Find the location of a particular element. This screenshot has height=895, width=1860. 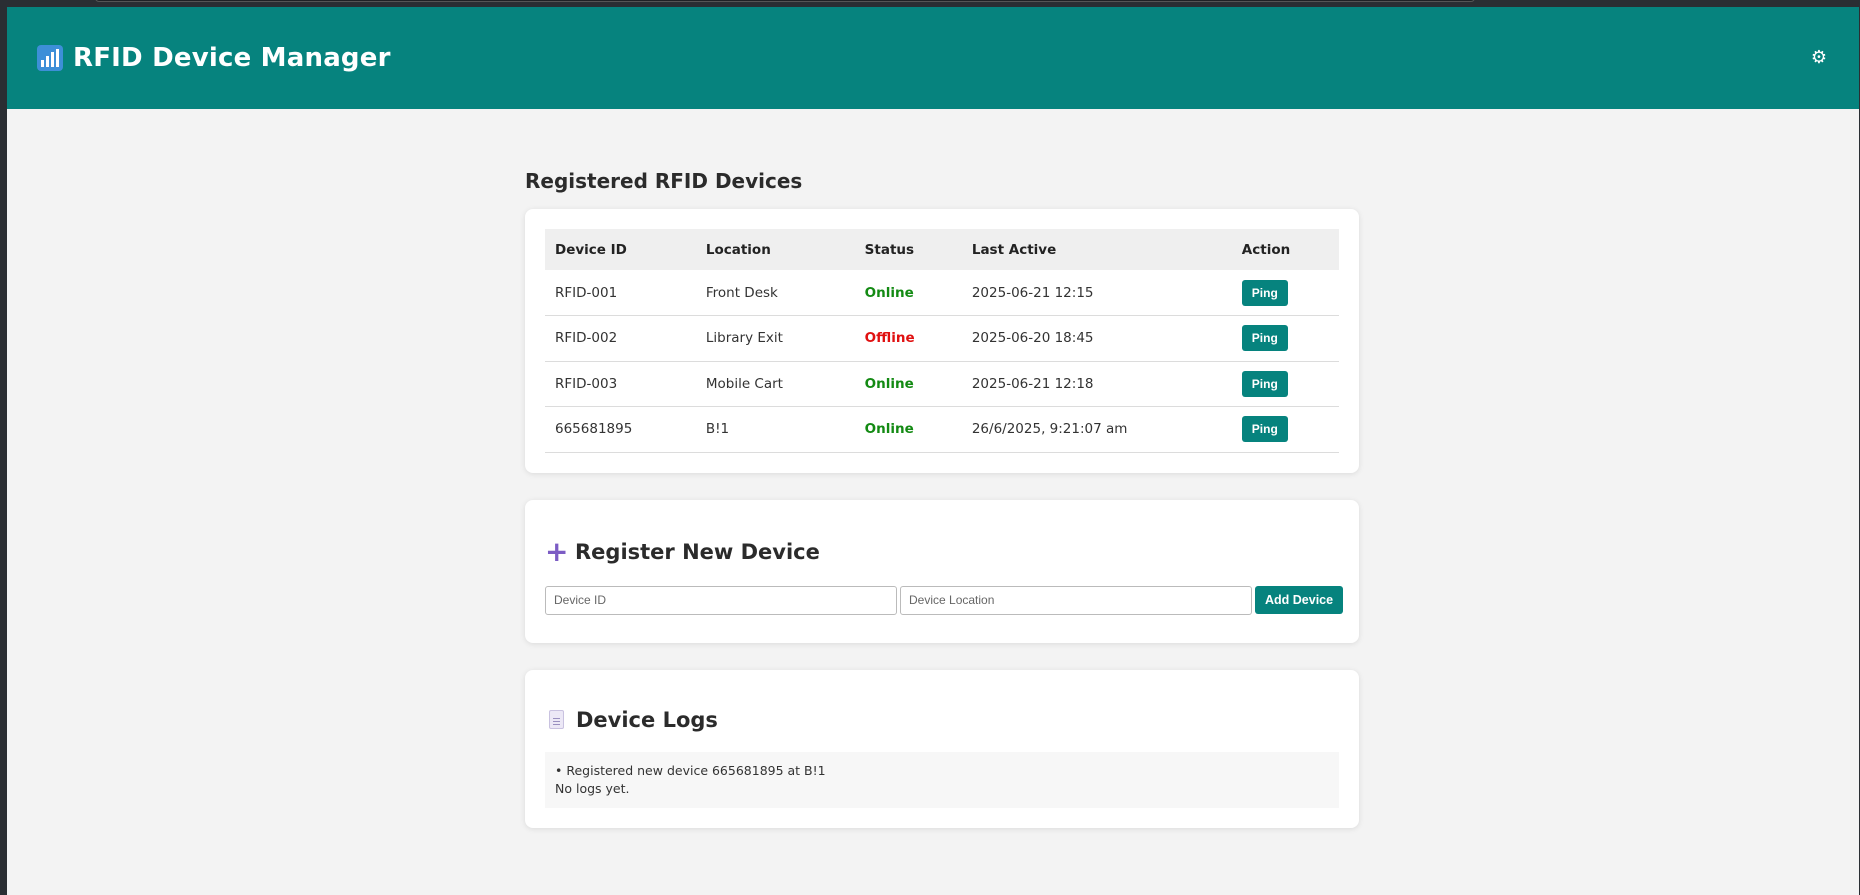

add-device-button: Add Device is located at coordinates (1299, 600).